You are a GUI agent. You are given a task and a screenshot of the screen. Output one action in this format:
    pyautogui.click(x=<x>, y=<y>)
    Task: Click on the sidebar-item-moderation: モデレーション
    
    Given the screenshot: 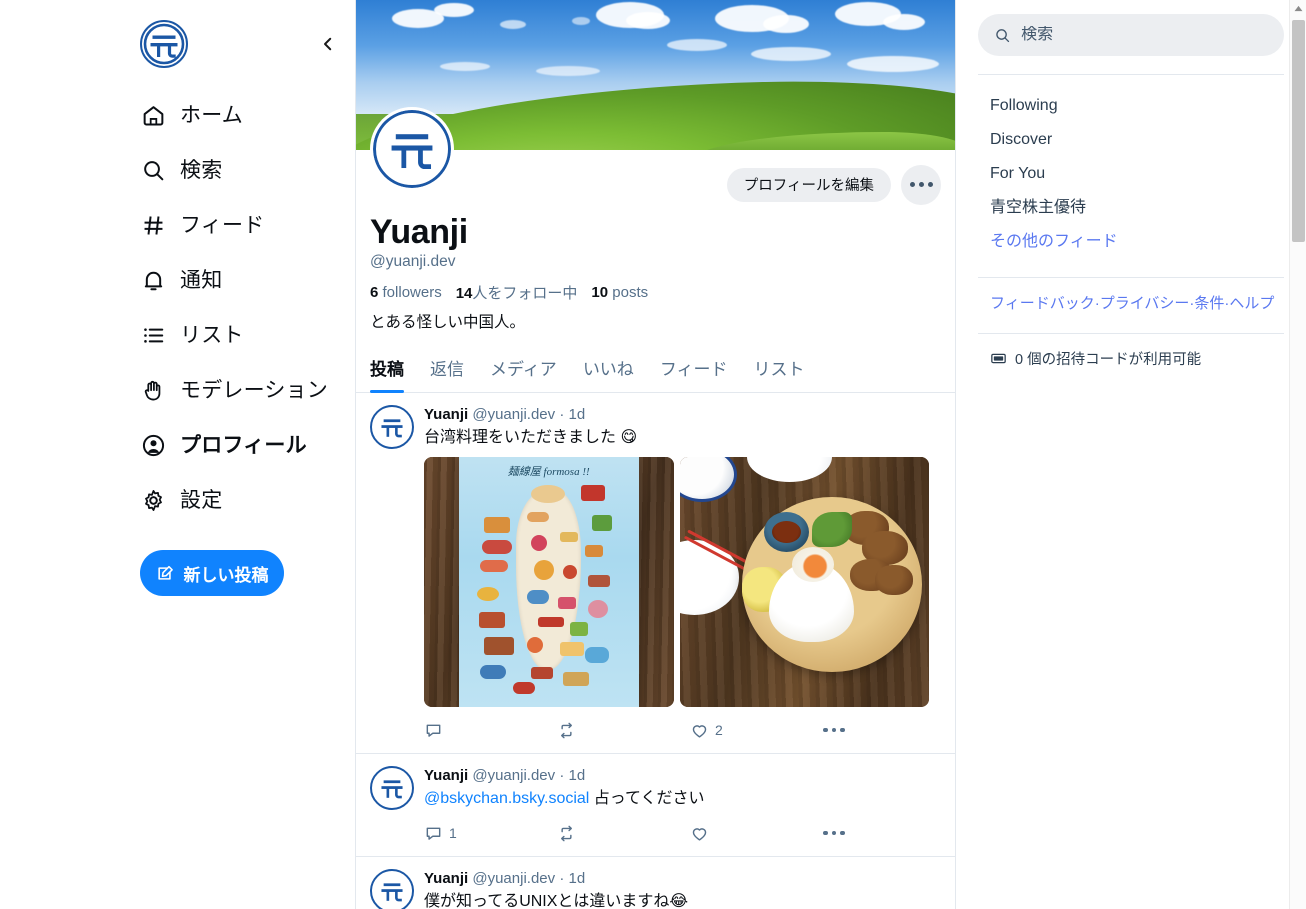 What is the action you would take?
    pyautogui.click(x=245, y=390)
    